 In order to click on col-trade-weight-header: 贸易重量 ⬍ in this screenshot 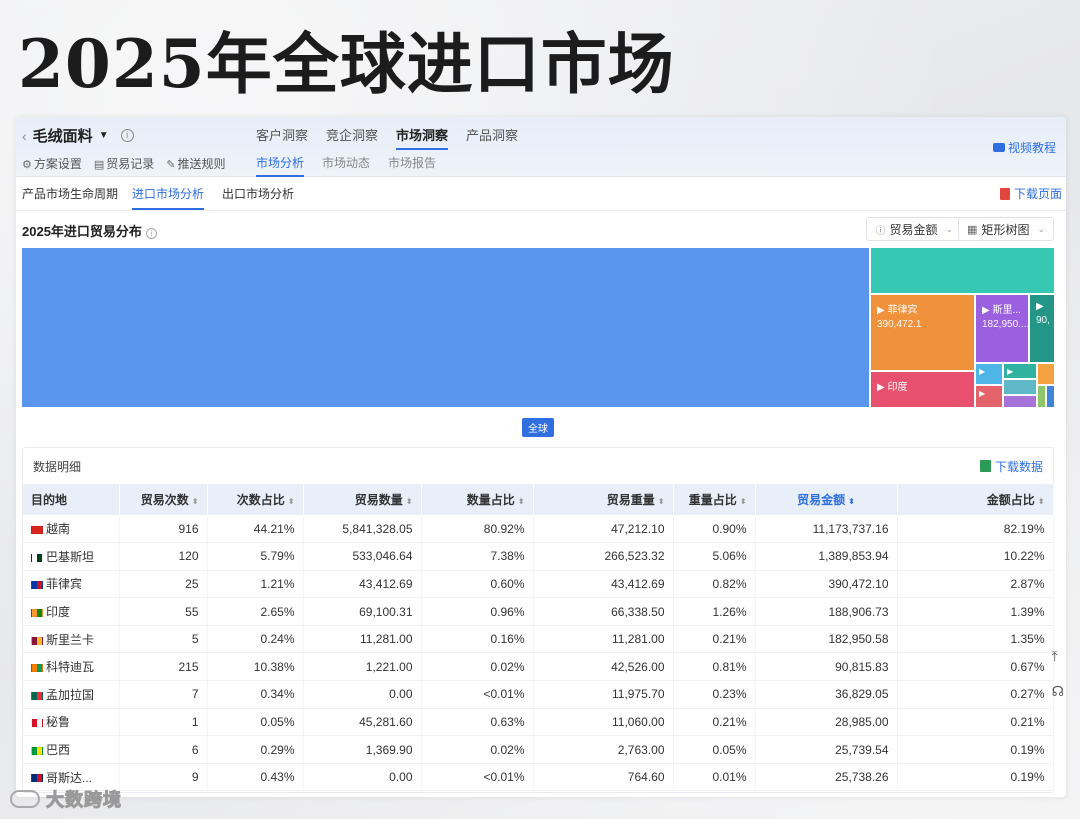, I will do `click(603, 499)`.